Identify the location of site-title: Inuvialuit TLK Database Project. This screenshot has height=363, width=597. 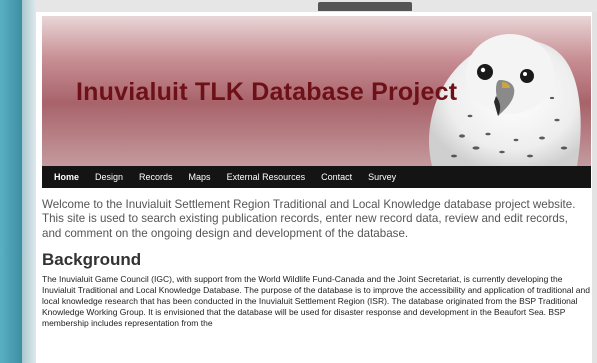
(267, 92).